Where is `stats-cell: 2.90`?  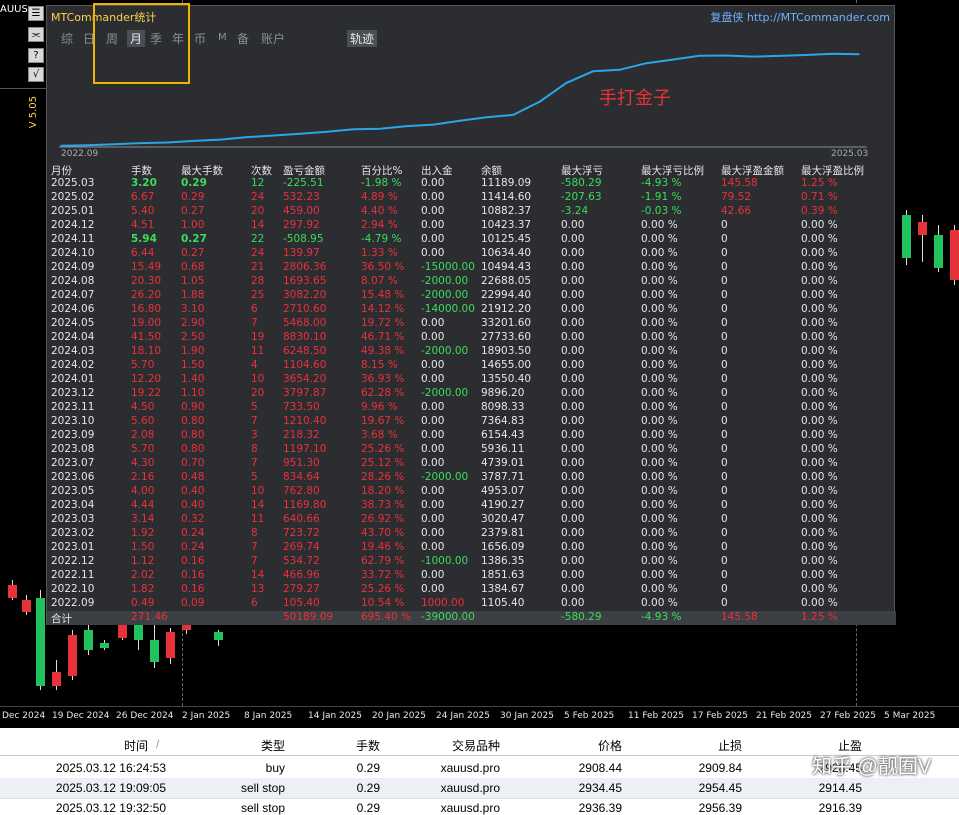 stats-cell: 2.90 is located at coordinates (193, 323).